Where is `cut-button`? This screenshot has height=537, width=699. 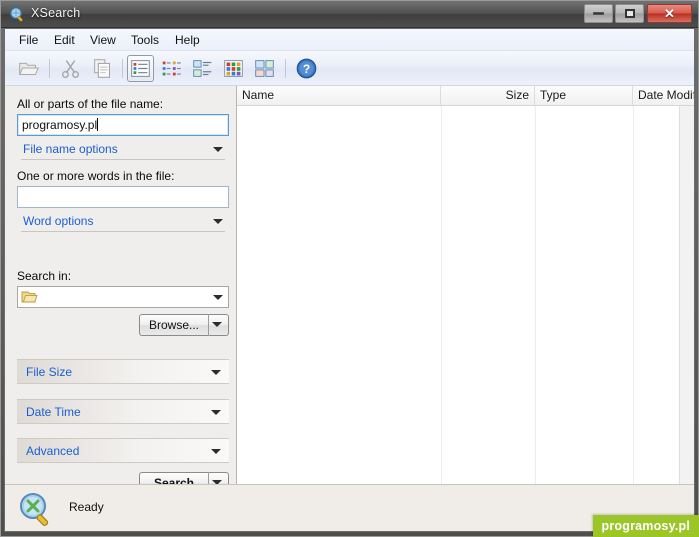
cut-button is located at coordinates (70, 68).